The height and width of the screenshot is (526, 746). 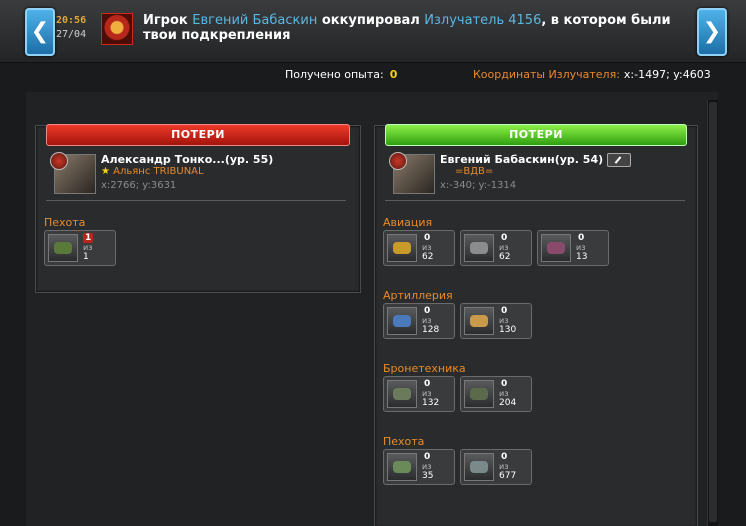 What do you see at coordinates (619, 160) in the screenshot?
I see `edit-icon` at bounding box center [619, 160].